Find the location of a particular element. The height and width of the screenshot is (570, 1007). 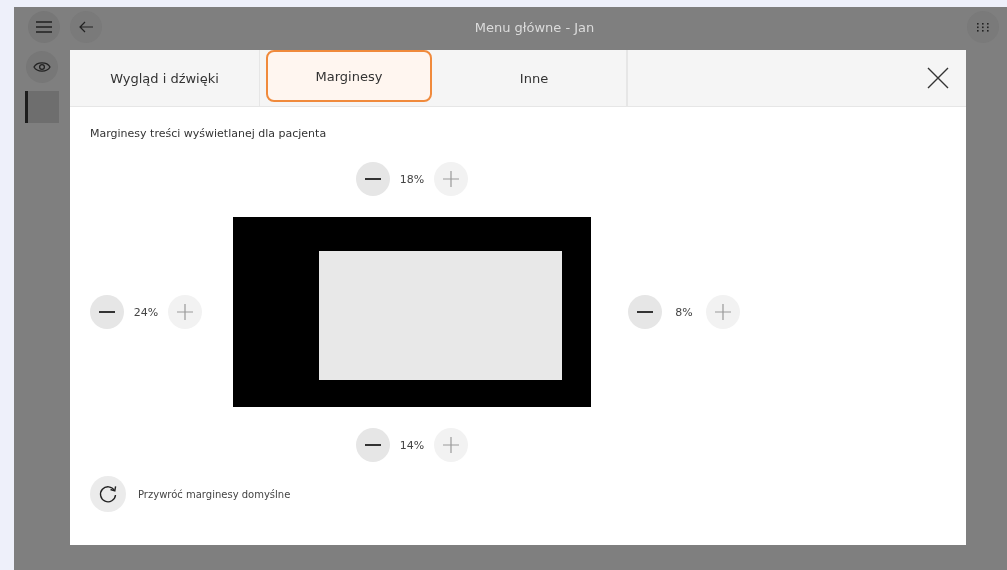

margin-value: 18% is located at coordinates (412, 179).